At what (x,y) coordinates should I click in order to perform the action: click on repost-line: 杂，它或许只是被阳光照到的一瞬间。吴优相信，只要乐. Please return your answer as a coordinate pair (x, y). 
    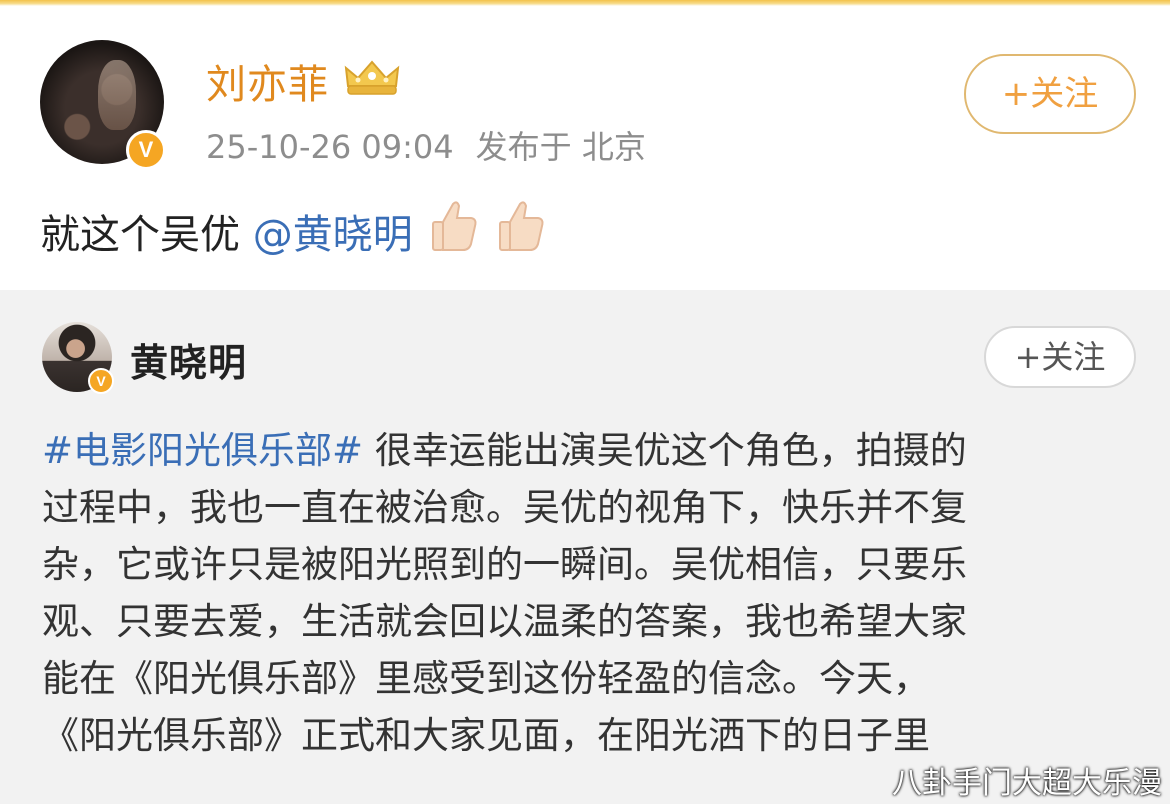
    Looking at the image, I should click on (504, 564).